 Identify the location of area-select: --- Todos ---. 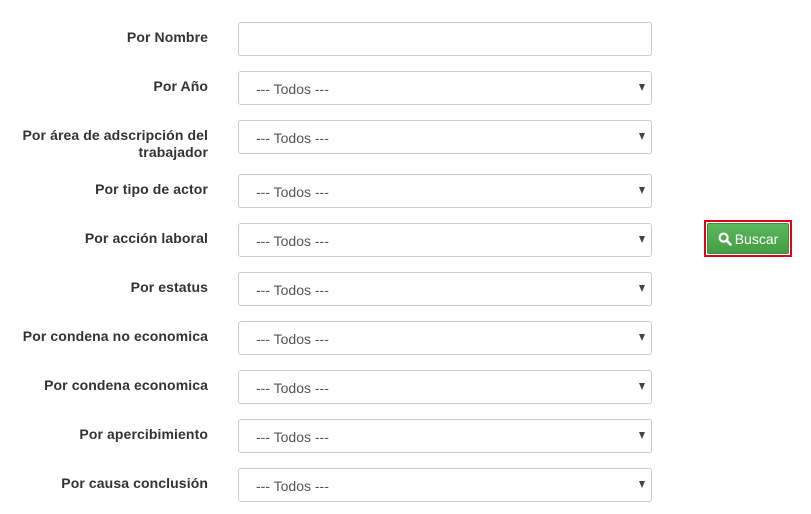
(445, 137).